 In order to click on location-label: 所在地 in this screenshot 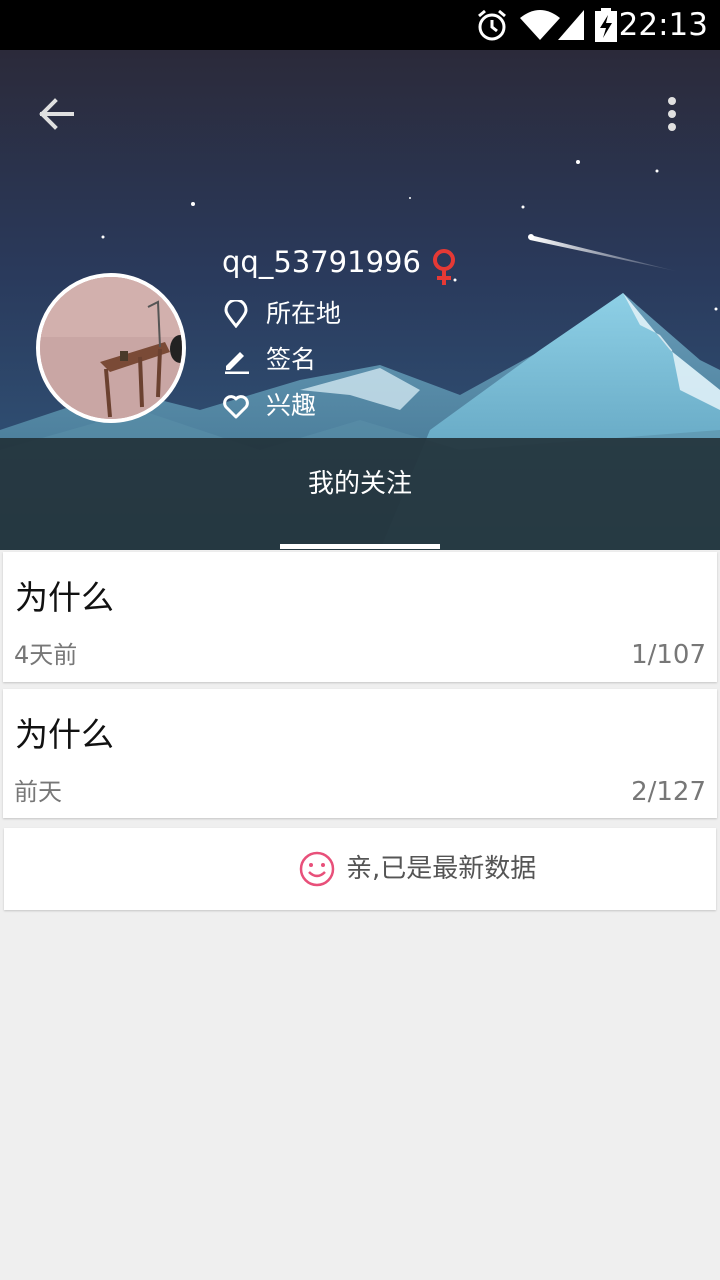, I will do `click(304, 313)`.